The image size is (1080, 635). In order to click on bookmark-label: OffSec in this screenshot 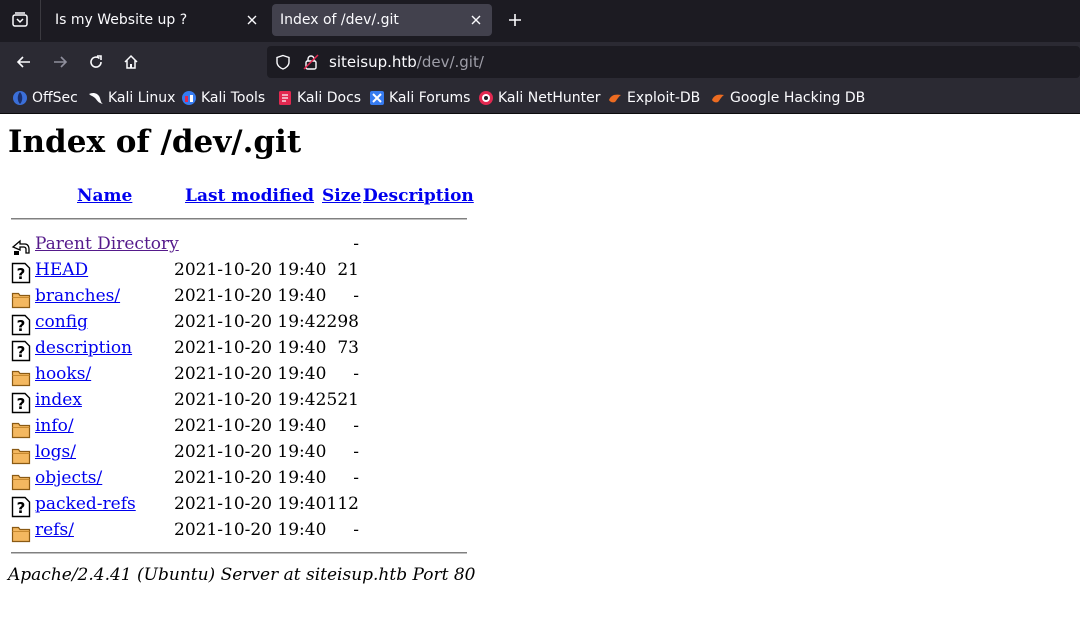, I will do `click(55, 98)`.